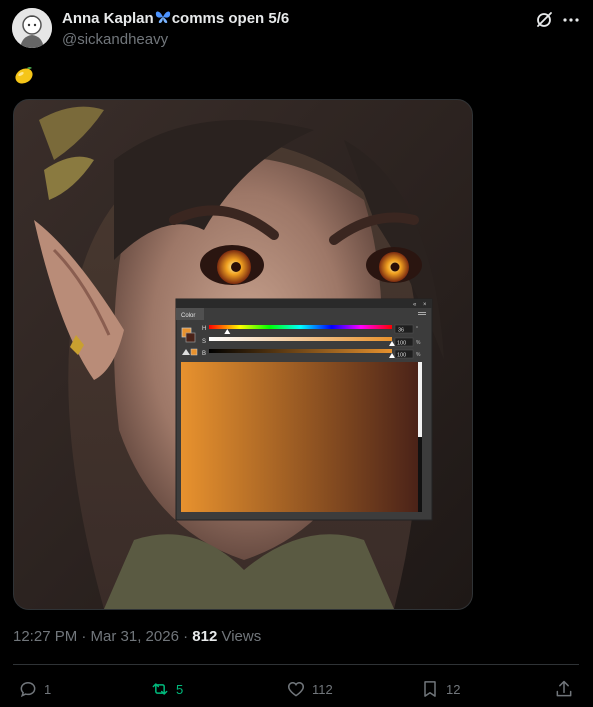  I want to click on views-label: Views, so click(239, 636).